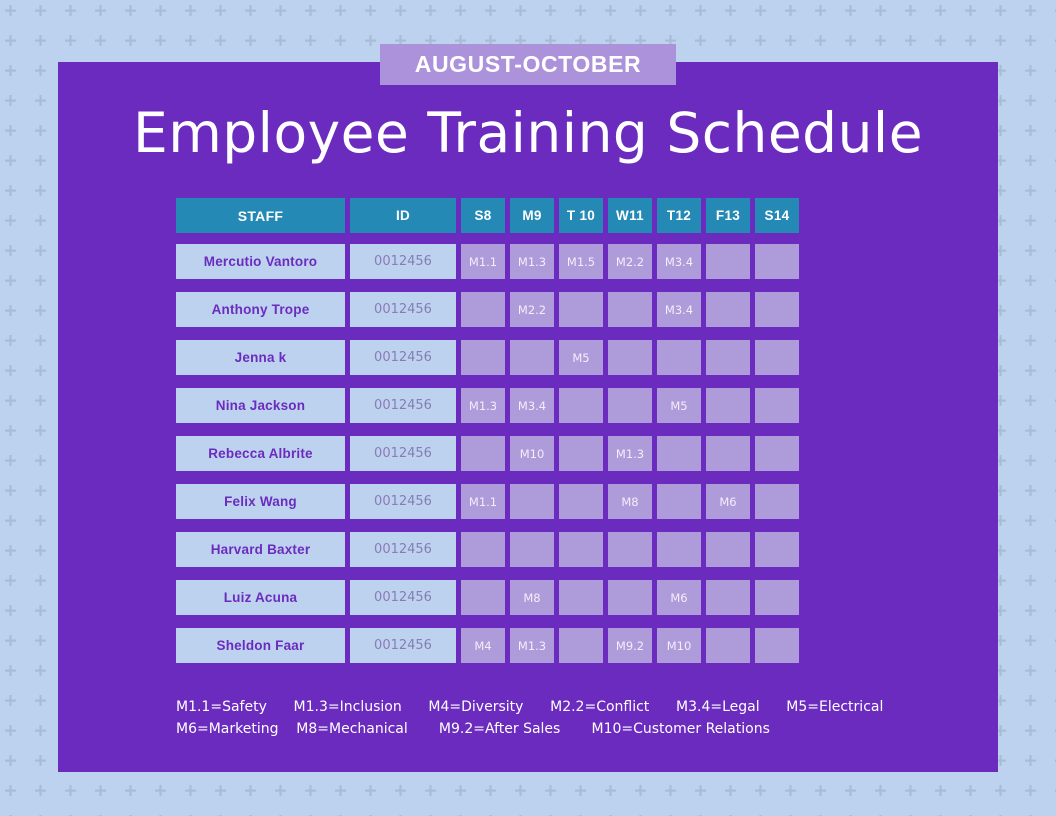 The width and height of the screenshot is (1056, 816). Describe the element at coordinates (260, 309) in the screenshot. I see `staff-name: Anthony Trope` at that location.